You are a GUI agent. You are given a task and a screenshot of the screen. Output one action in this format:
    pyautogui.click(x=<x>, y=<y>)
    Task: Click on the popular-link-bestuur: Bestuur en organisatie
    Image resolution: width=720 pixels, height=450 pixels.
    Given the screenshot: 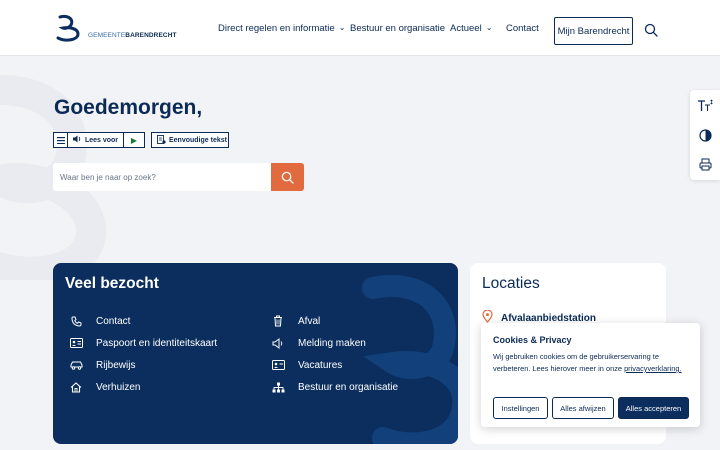 What is the action you would take?
    pyautogui.click(x=334, y=387)
    